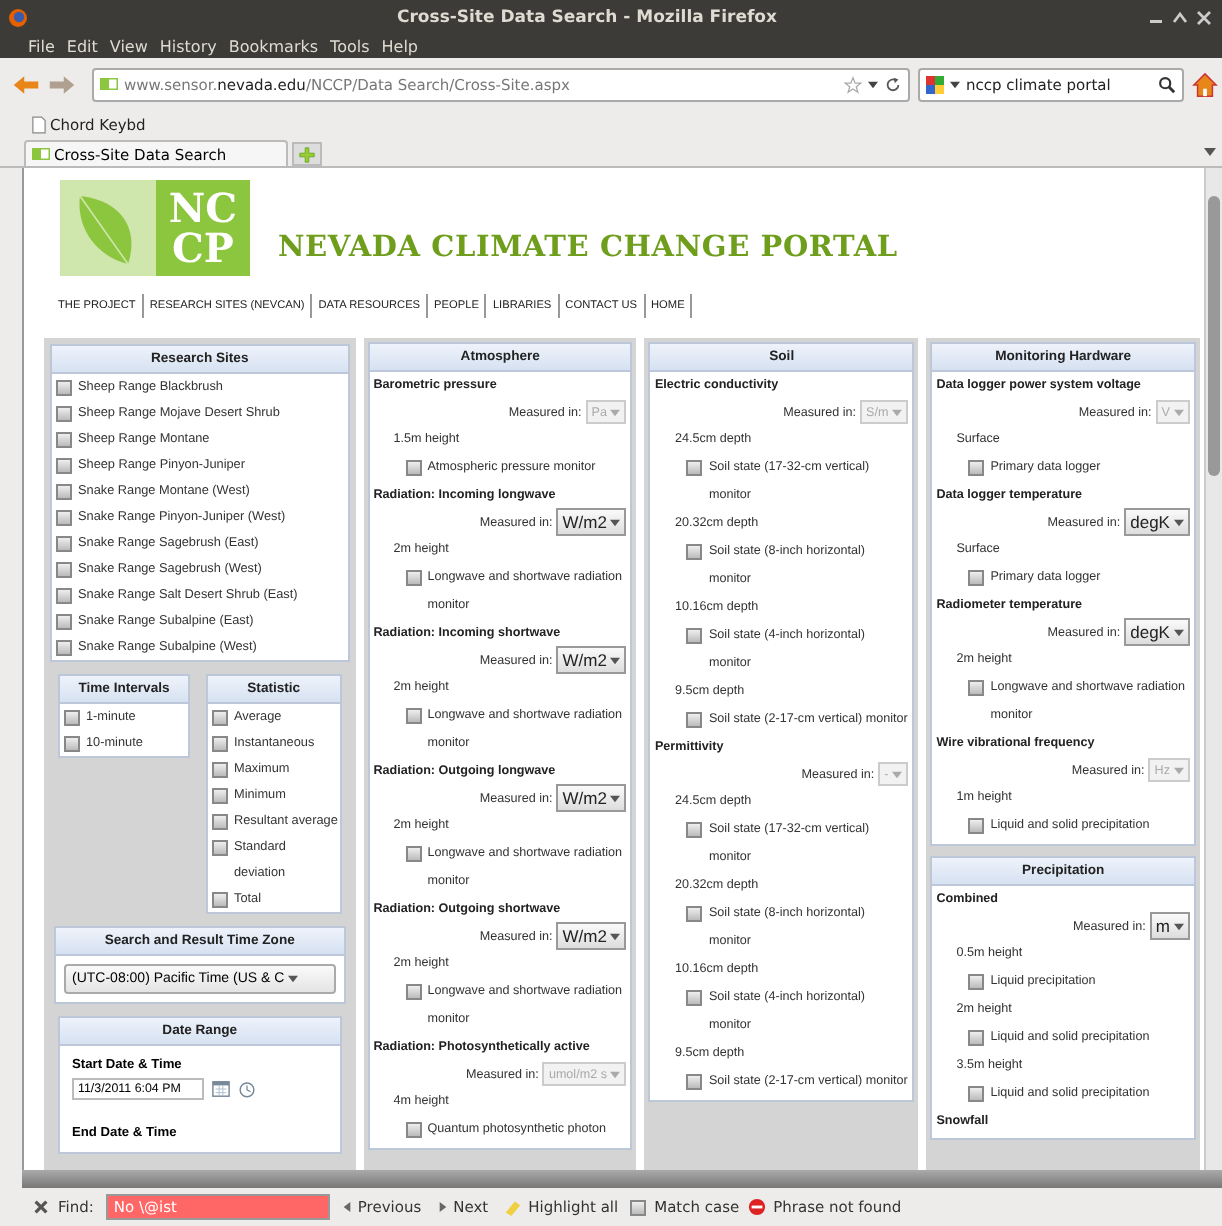 This screenshot has width=1222, height=1226. I want to click on back-arrow-icon, so click(26, 84).